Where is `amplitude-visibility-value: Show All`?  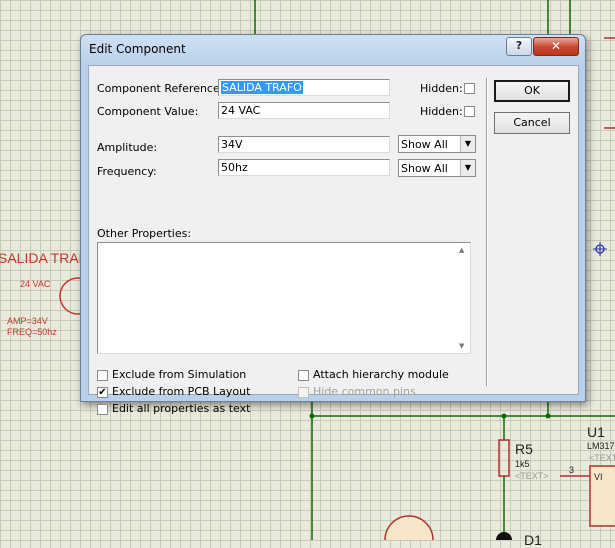
amplitude-visibility-value: Show All is located at coordinates (424, 144).